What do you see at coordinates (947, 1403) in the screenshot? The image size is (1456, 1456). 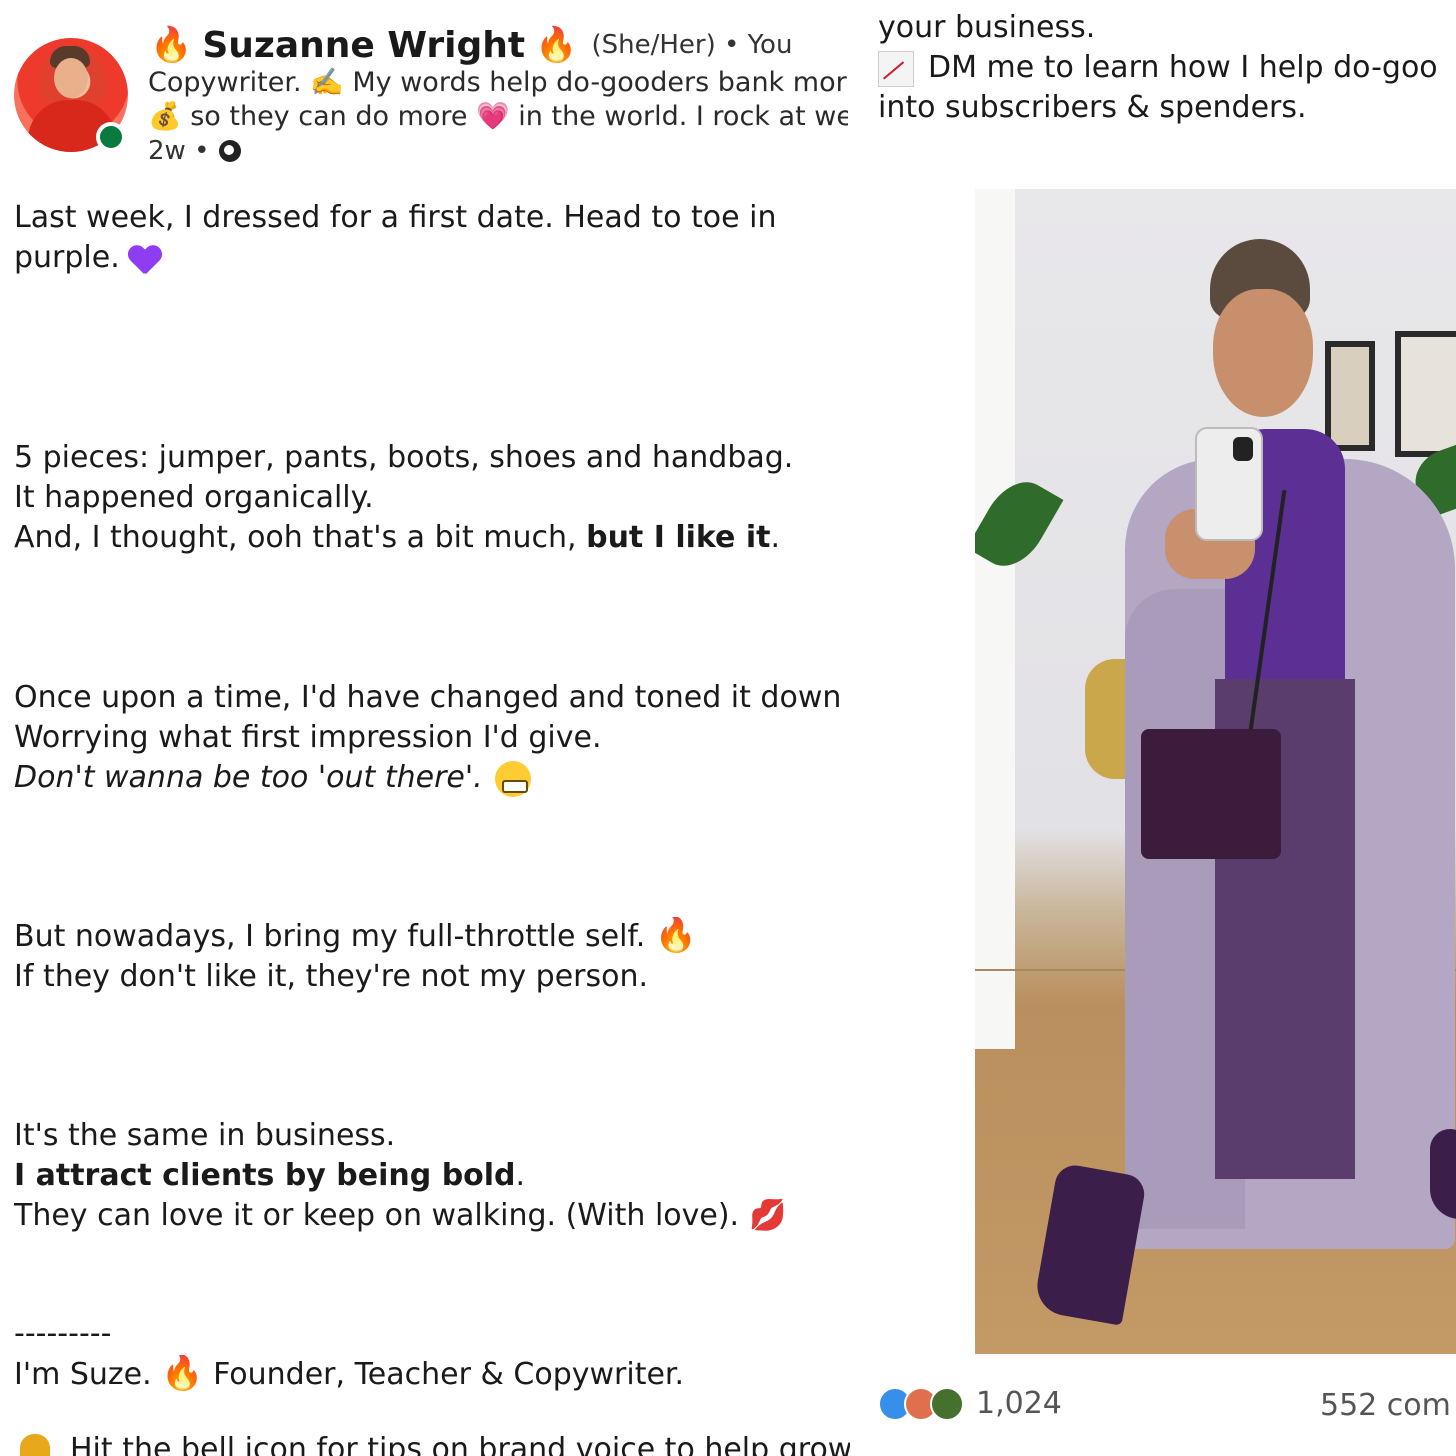 I see `support-reaction-icon` at bounding box center [947, 1403].